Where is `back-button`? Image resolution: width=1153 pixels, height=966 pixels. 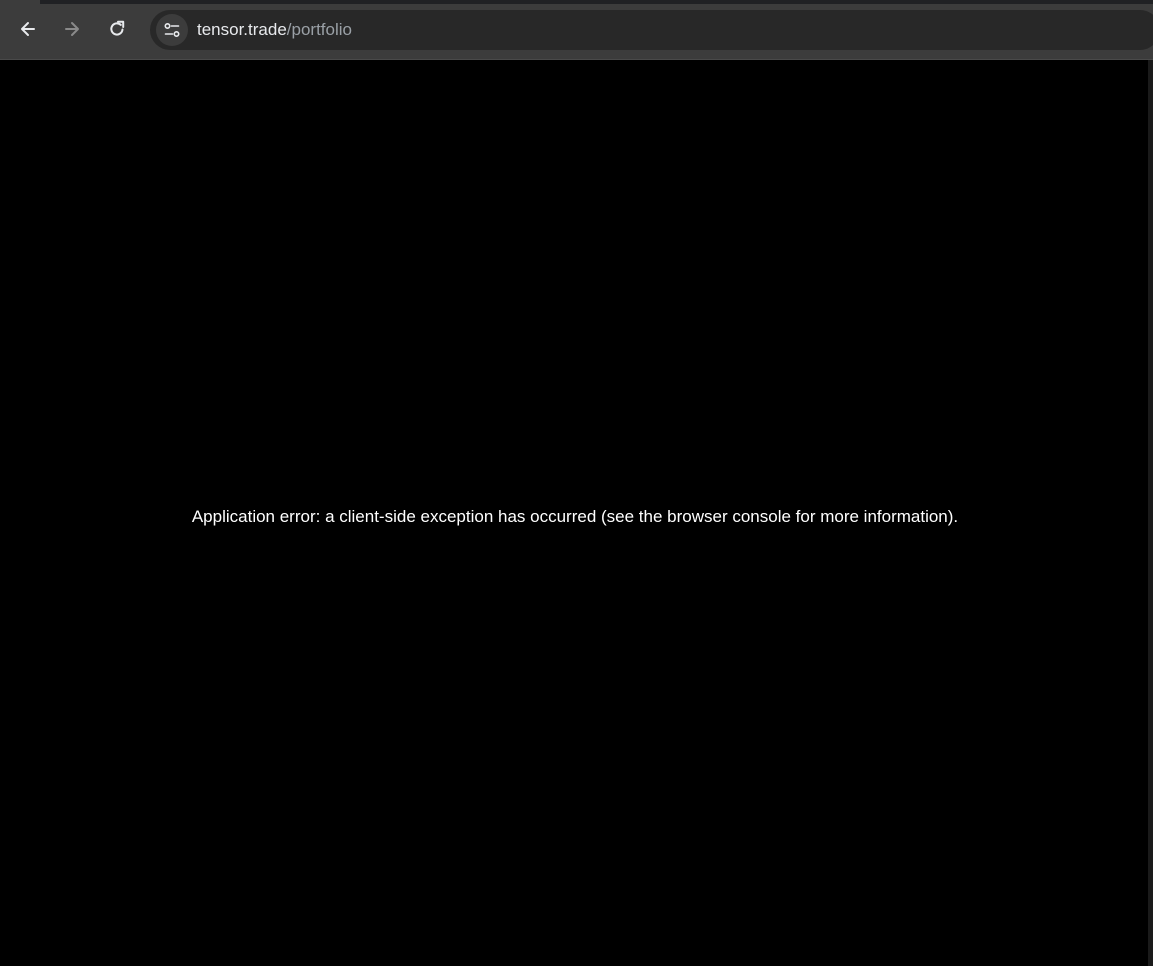 back-button is located at coordinates (28, 29).